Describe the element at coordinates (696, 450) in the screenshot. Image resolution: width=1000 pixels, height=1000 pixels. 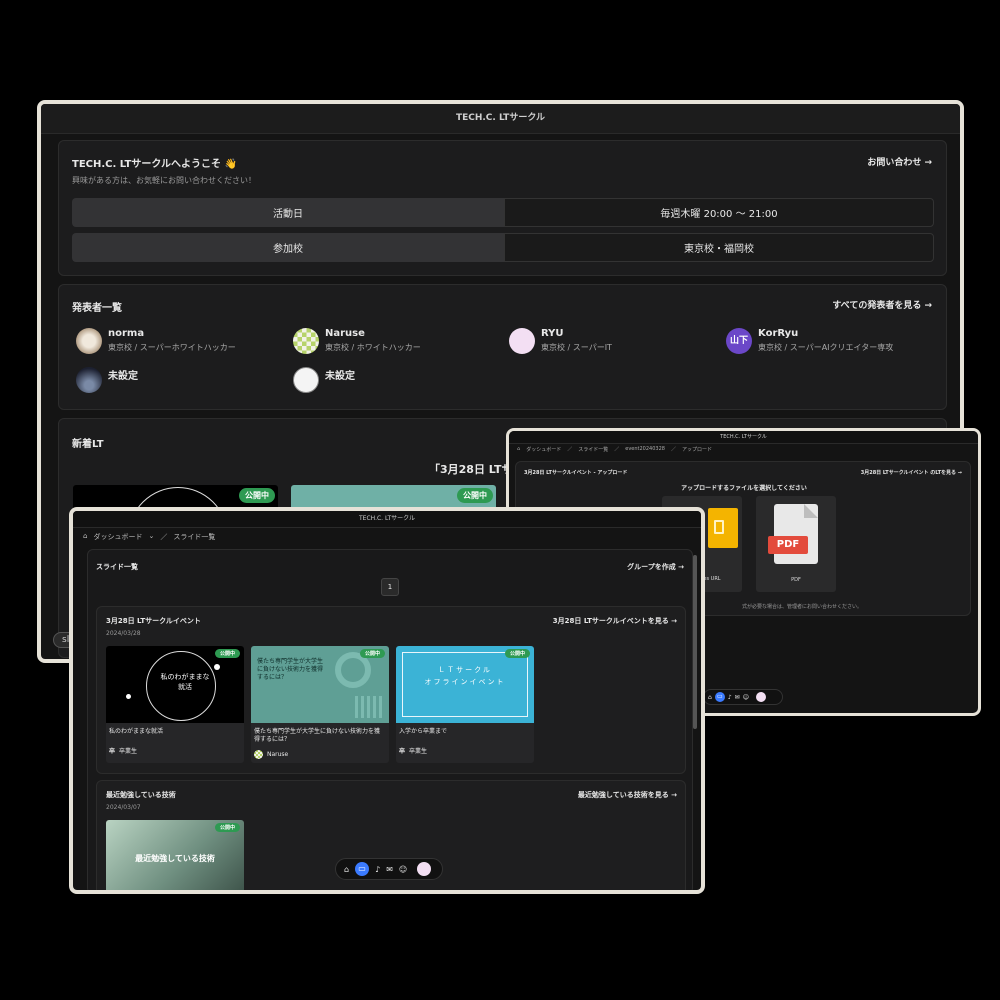
I see `breadcrumb-item: アップロード` at that location.